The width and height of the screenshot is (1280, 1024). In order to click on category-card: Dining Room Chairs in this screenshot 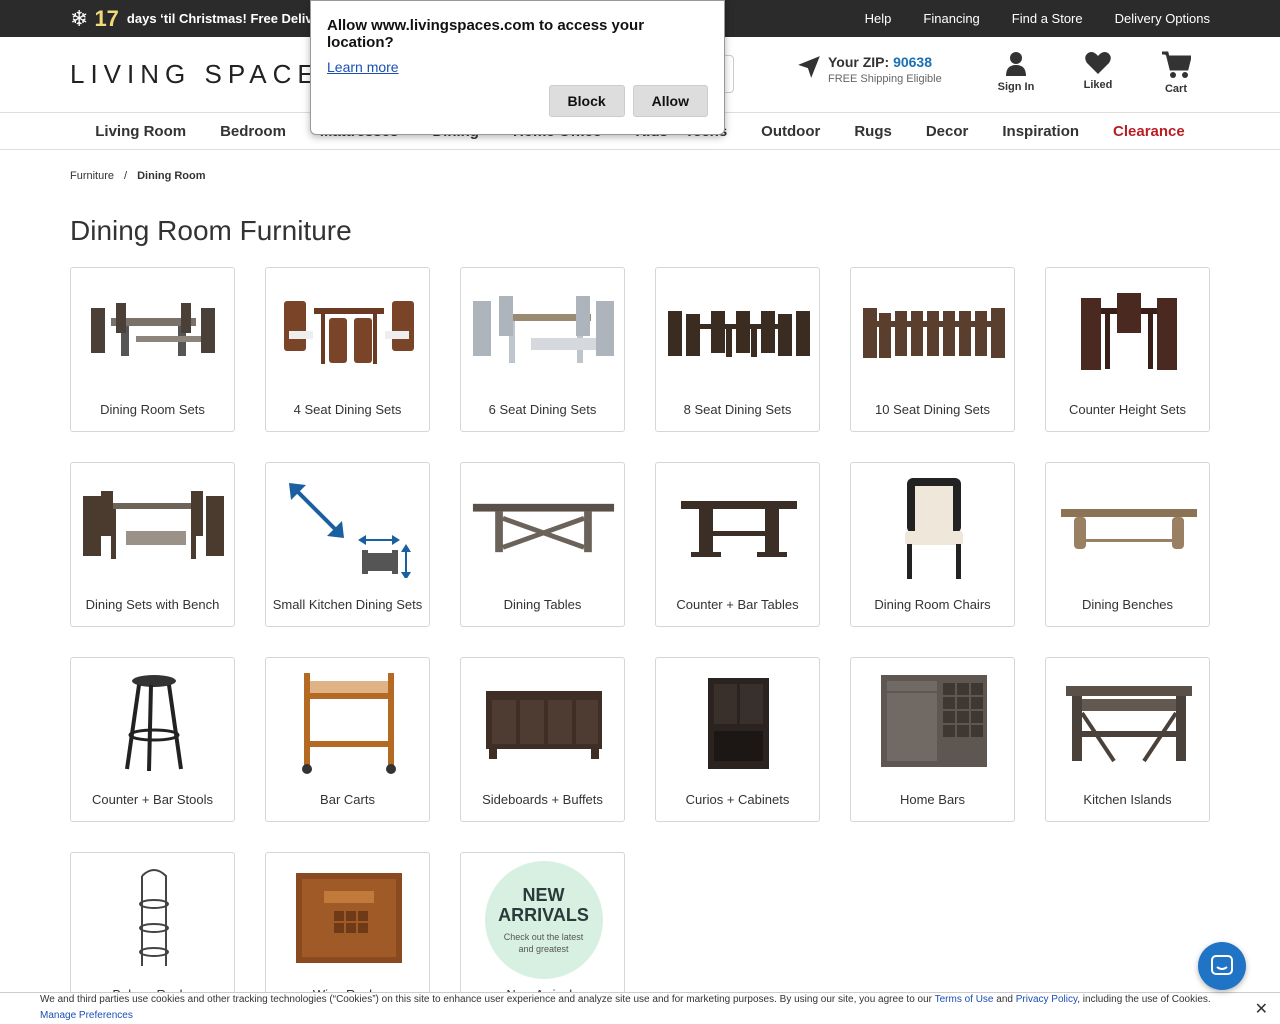, I will do `click(932, 544)`.